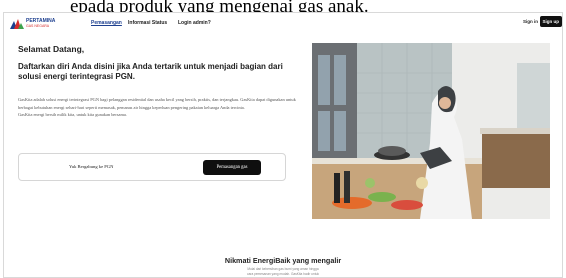 Image resolution: width=566 pixels, height=278 pixels. Describe the element at coordinates (550, 21) in the screenshot. I see `sign-up-button: Sign up` at that location.